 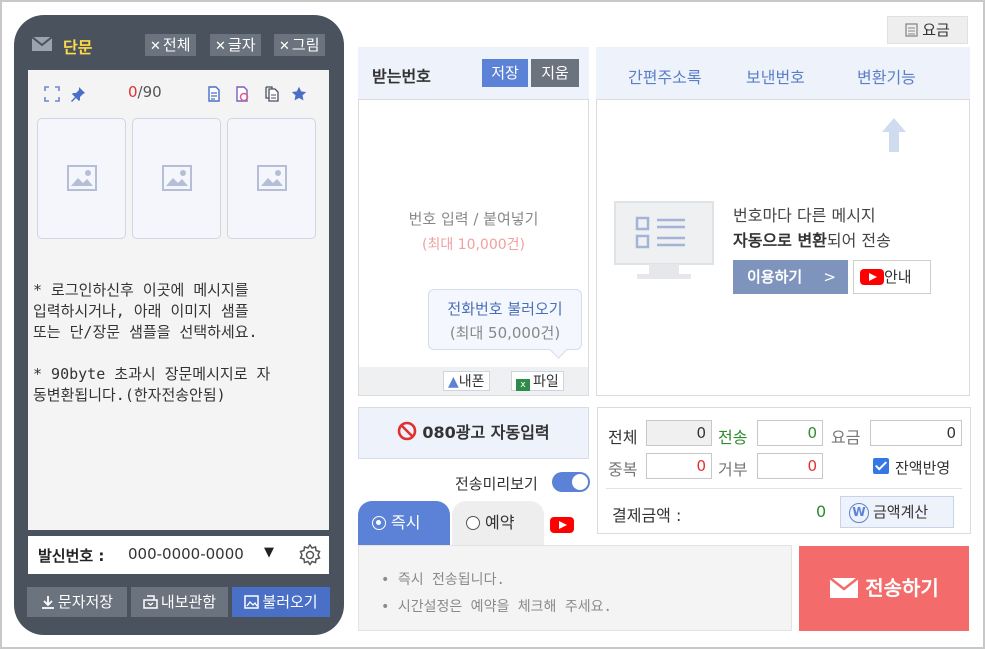 I want to click on clear-all-button: ✕ 전체, so click(x=170, y=45).